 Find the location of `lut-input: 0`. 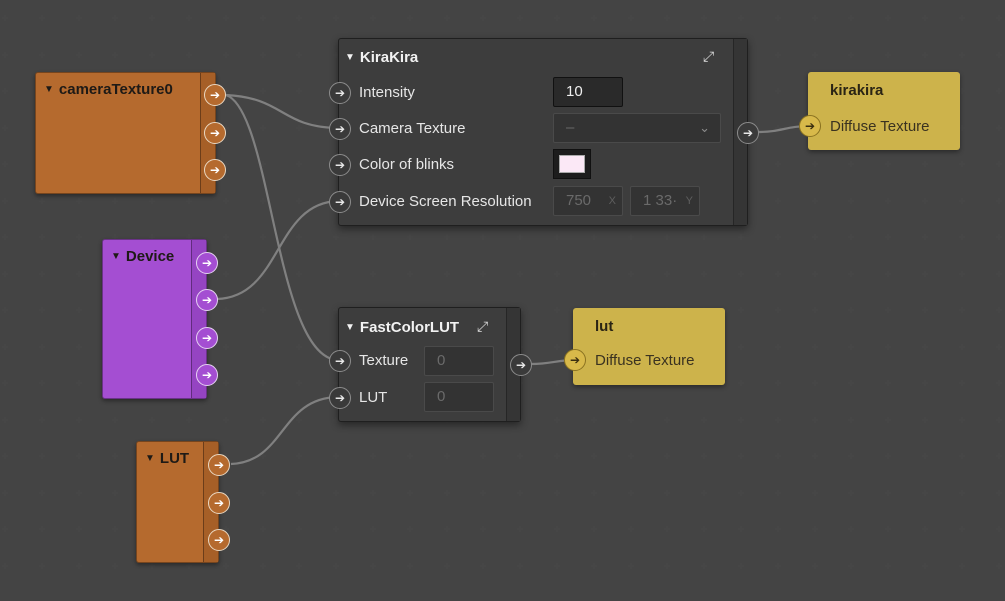

lut-input: 0 is located at coordinates (459, 397).